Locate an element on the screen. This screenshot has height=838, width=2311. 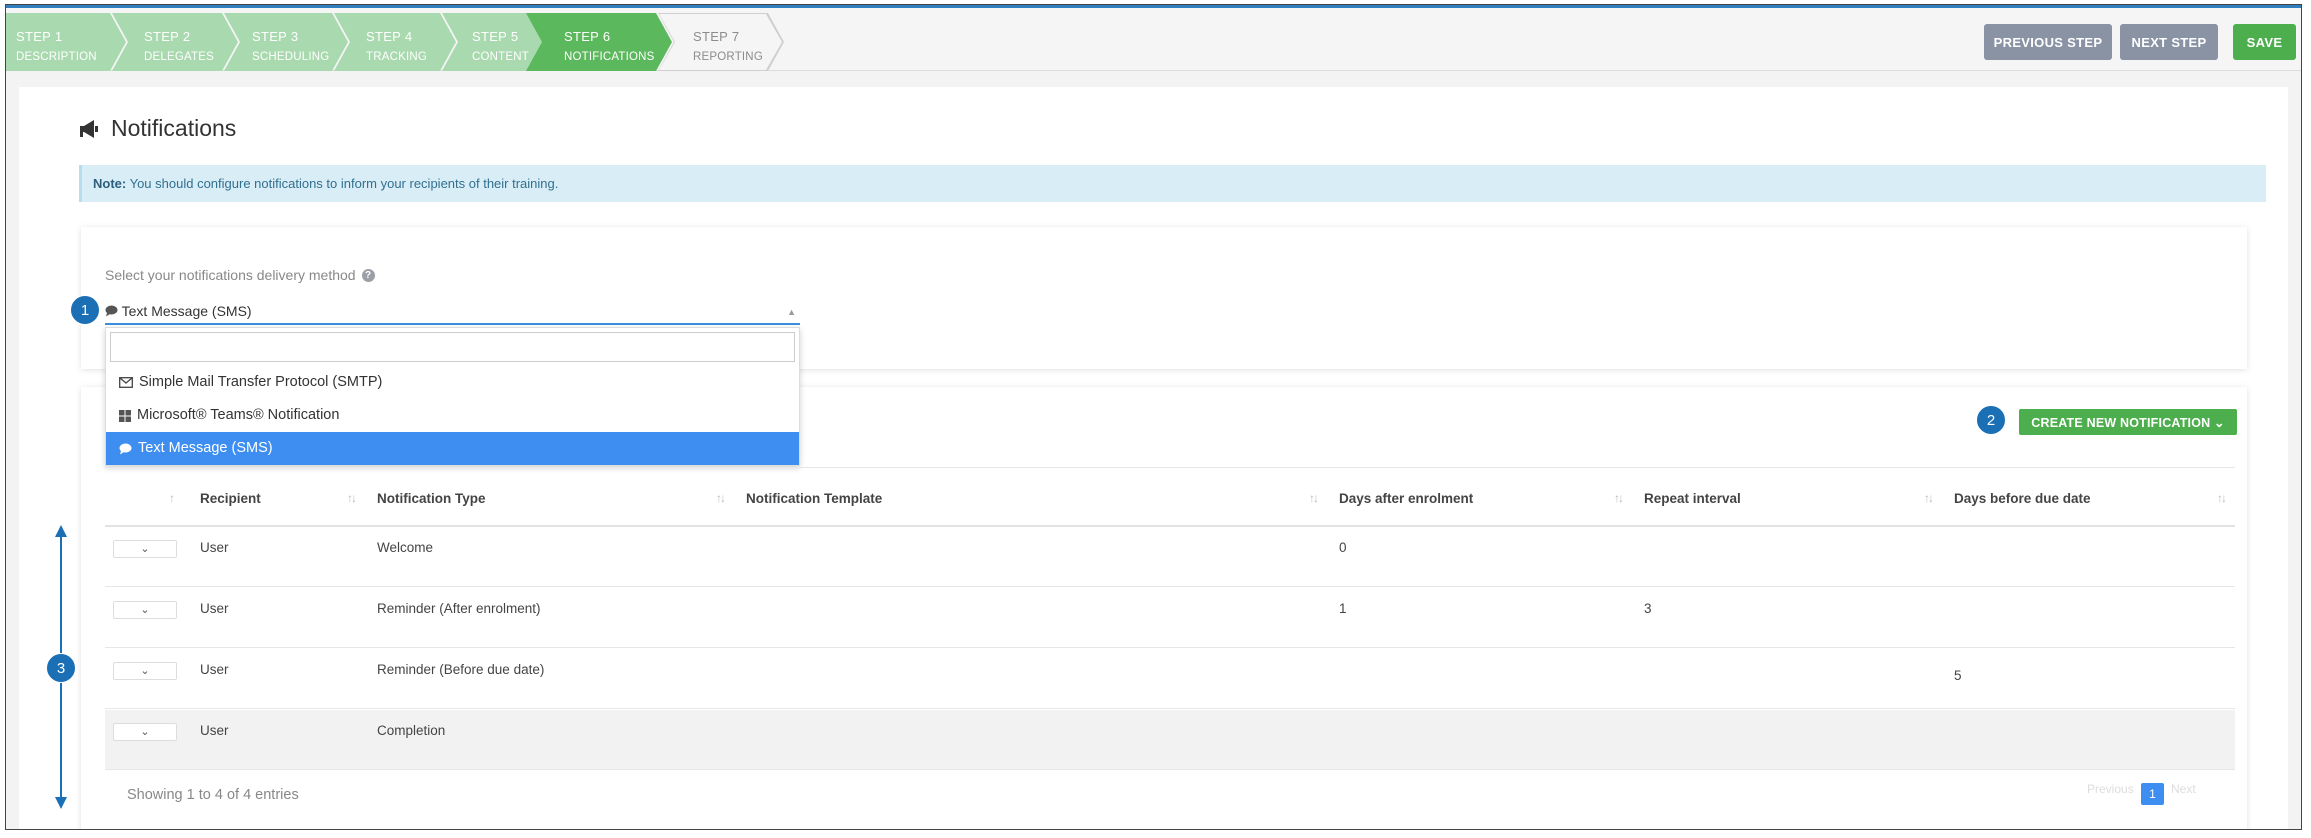
table-info: Showing 1 to 4 of 4 entries is located at coordinates (213, 795).